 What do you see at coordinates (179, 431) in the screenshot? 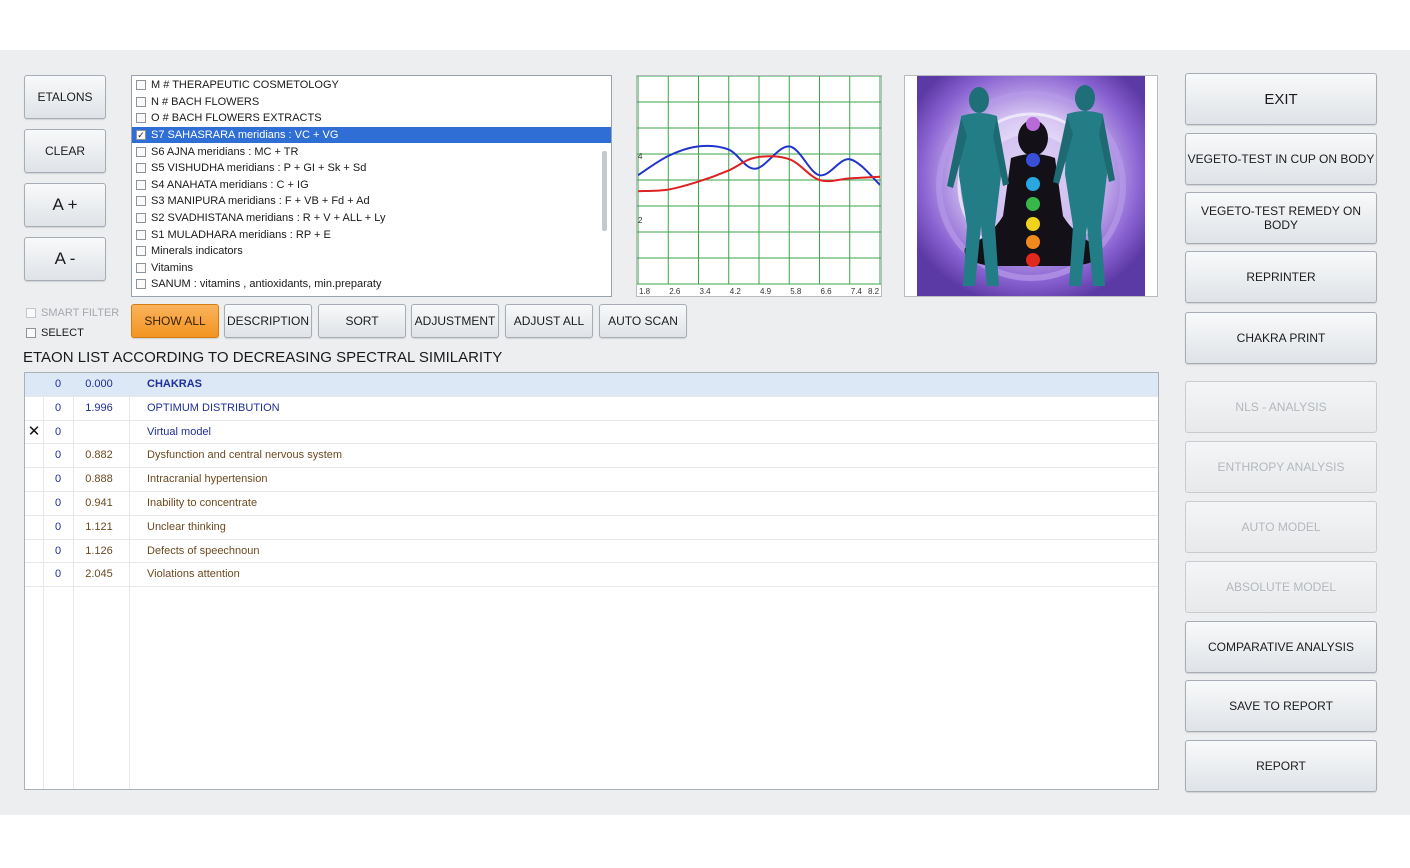
I see `row-name: Virtual model` at bounding box center [179, 431].